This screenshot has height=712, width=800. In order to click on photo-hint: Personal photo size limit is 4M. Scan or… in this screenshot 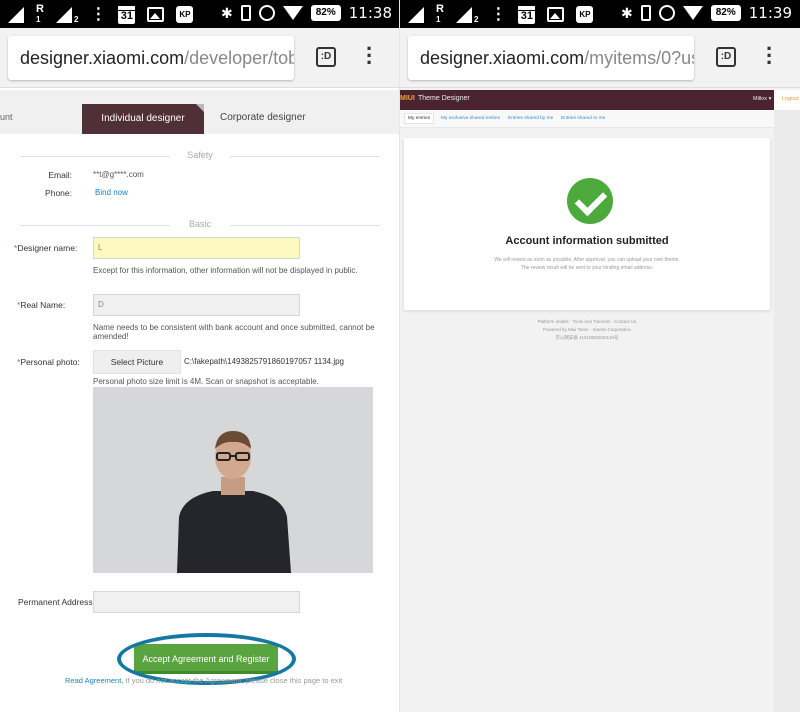, I will do `click(206, 381)`.